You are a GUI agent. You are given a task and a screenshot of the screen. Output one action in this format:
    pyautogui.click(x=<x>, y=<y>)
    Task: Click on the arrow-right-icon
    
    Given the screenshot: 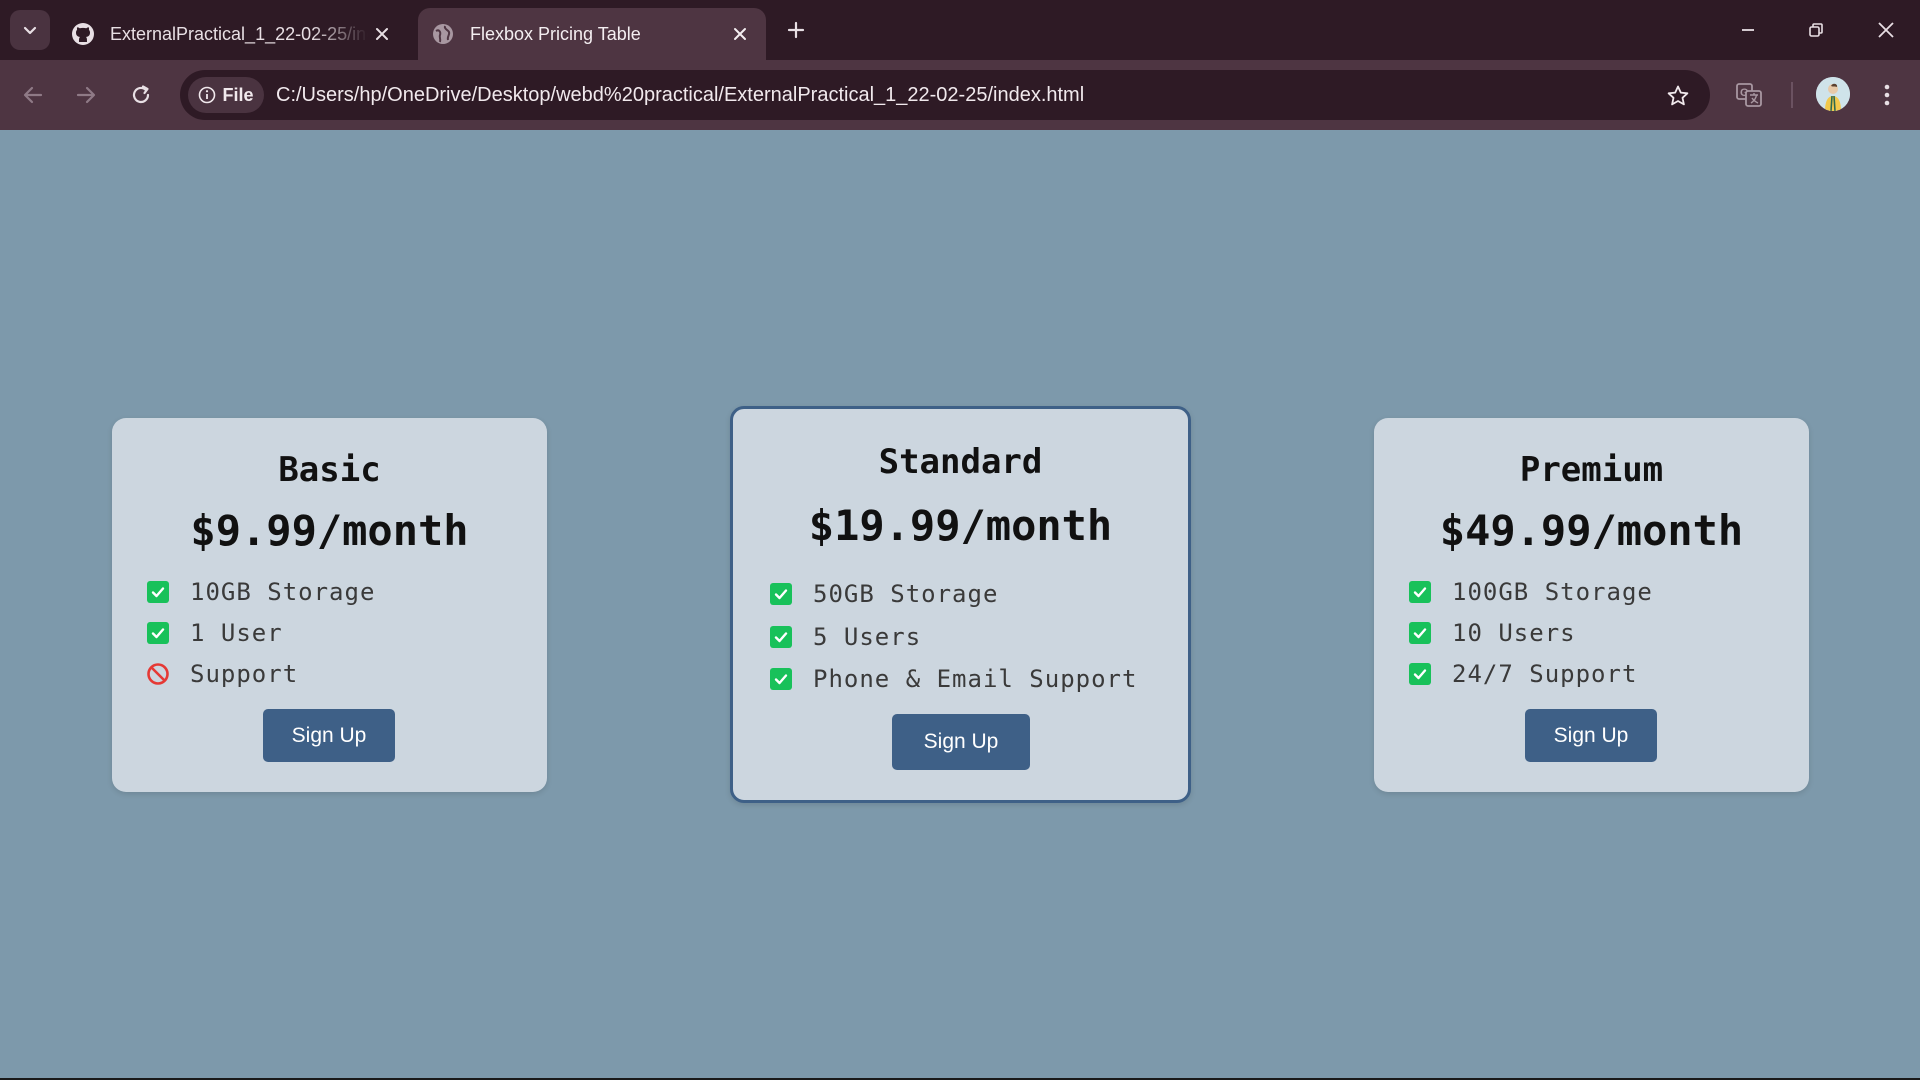 What is the action you would take?
    pyautogui.click(x=86, y=95)
    